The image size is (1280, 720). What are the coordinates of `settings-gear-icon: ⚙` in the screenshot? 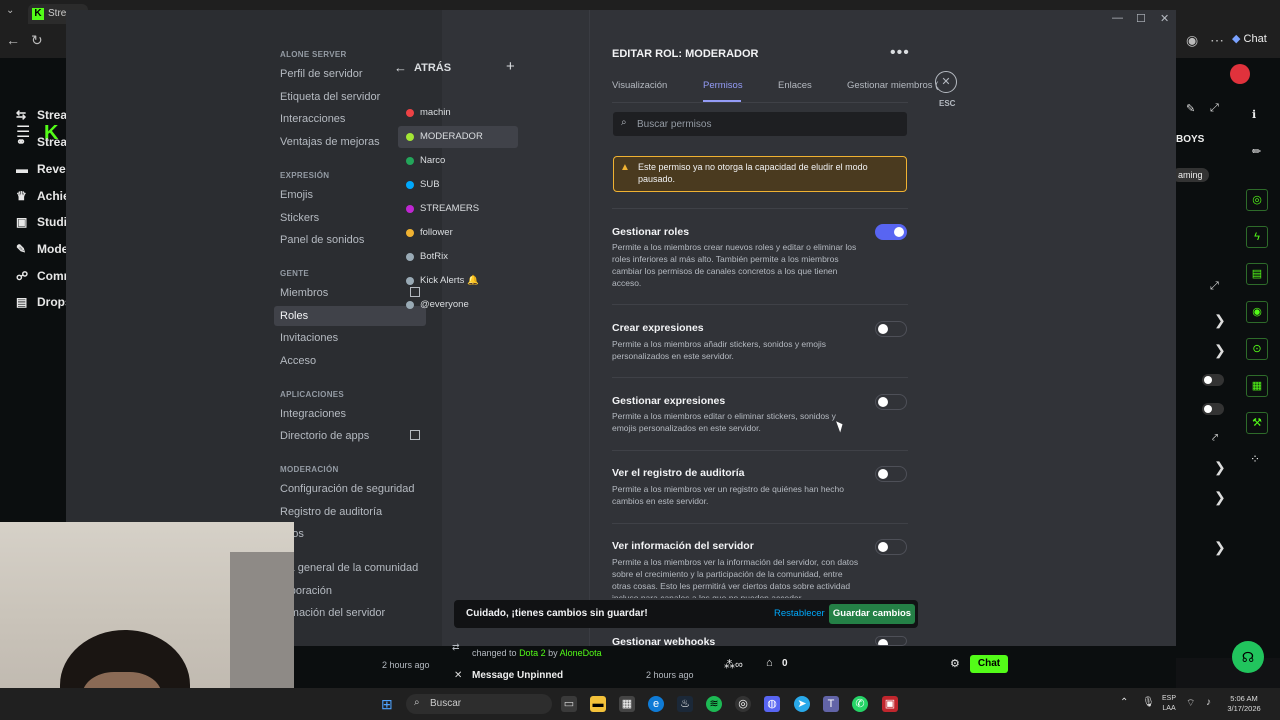 It's located at (955, 663).